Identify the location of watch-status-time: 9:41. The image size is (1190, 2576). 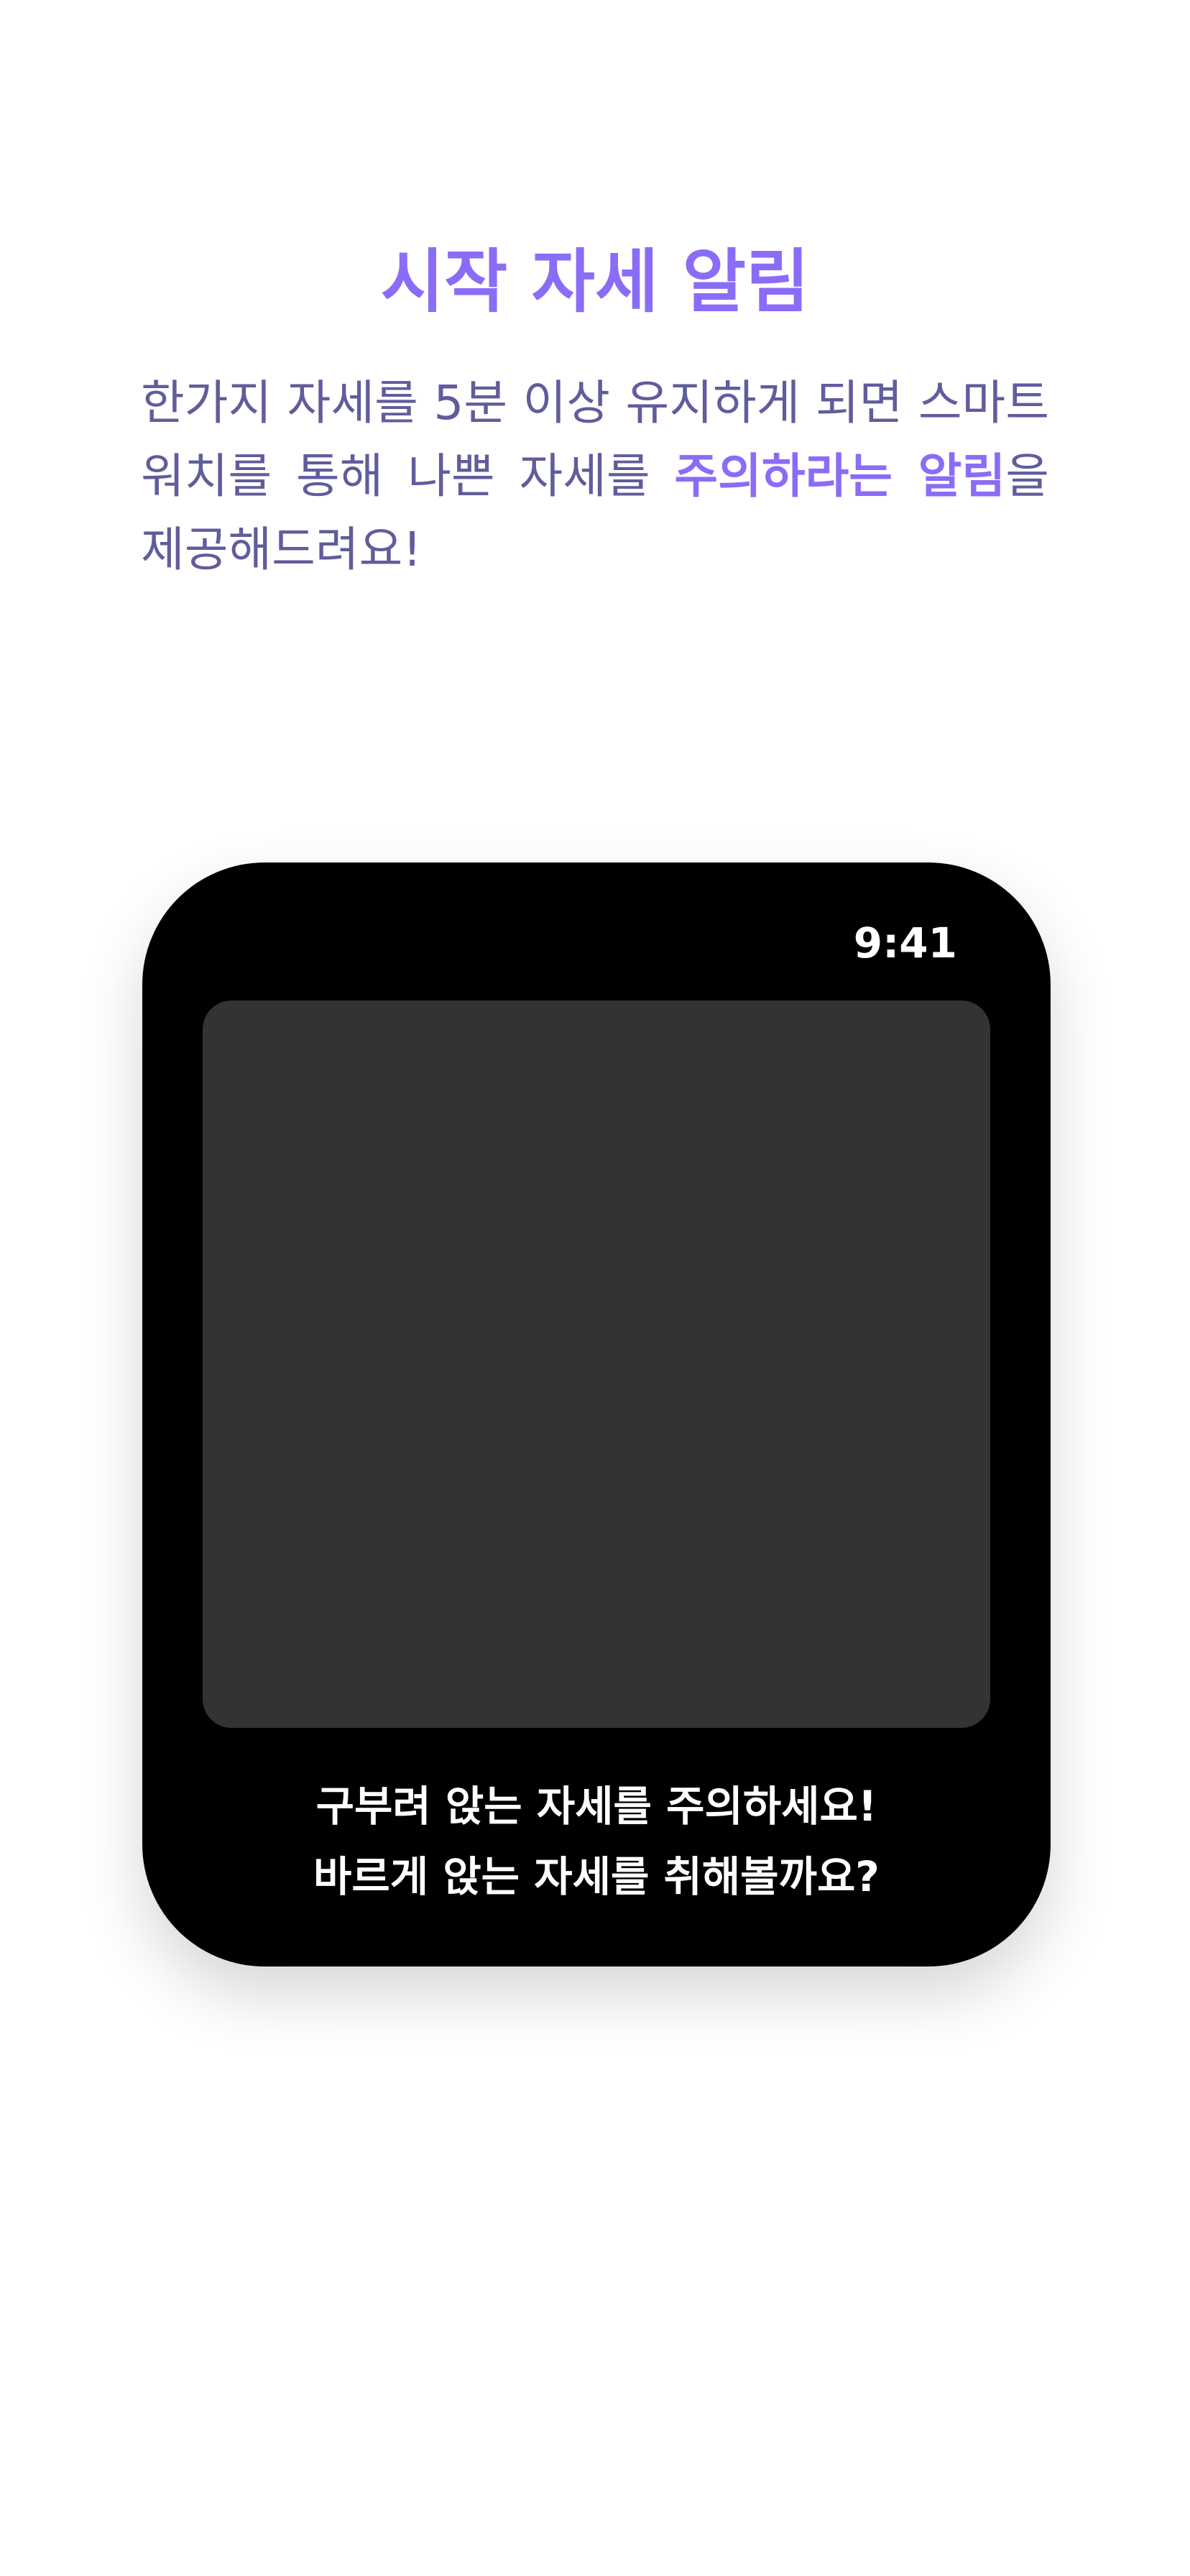
(905, 943).